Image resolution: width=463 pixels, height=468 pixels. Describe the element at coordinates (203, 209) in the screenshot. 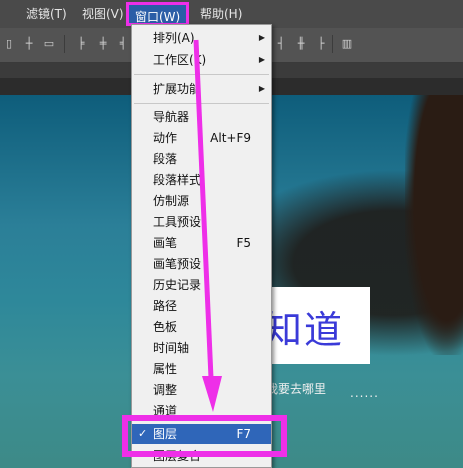

I see `annotation-arrow-line` at that location.